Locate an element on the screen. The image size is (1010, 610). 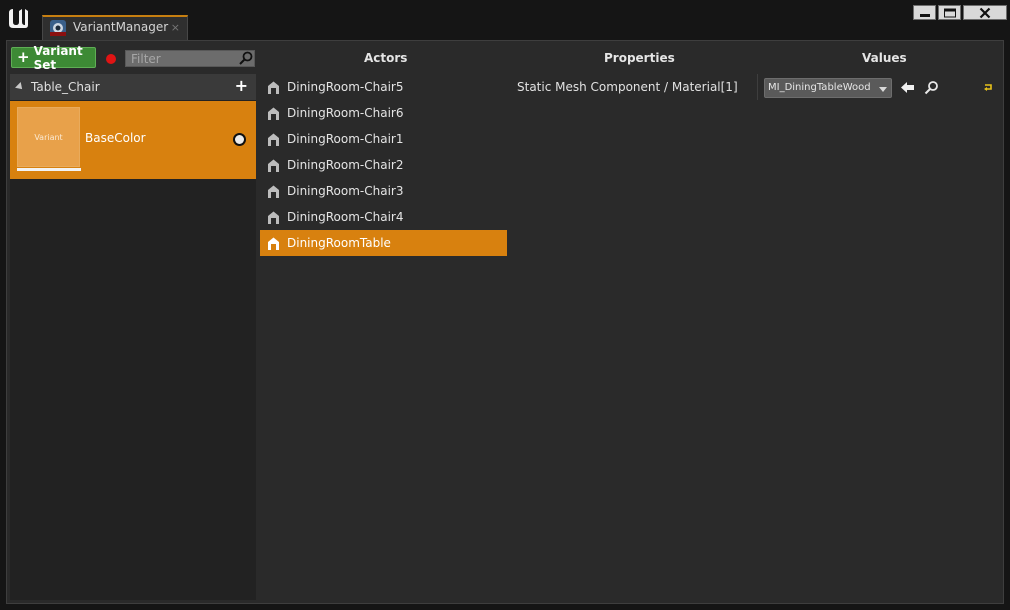
plus-icon: + is located at coordinates (23, 57).